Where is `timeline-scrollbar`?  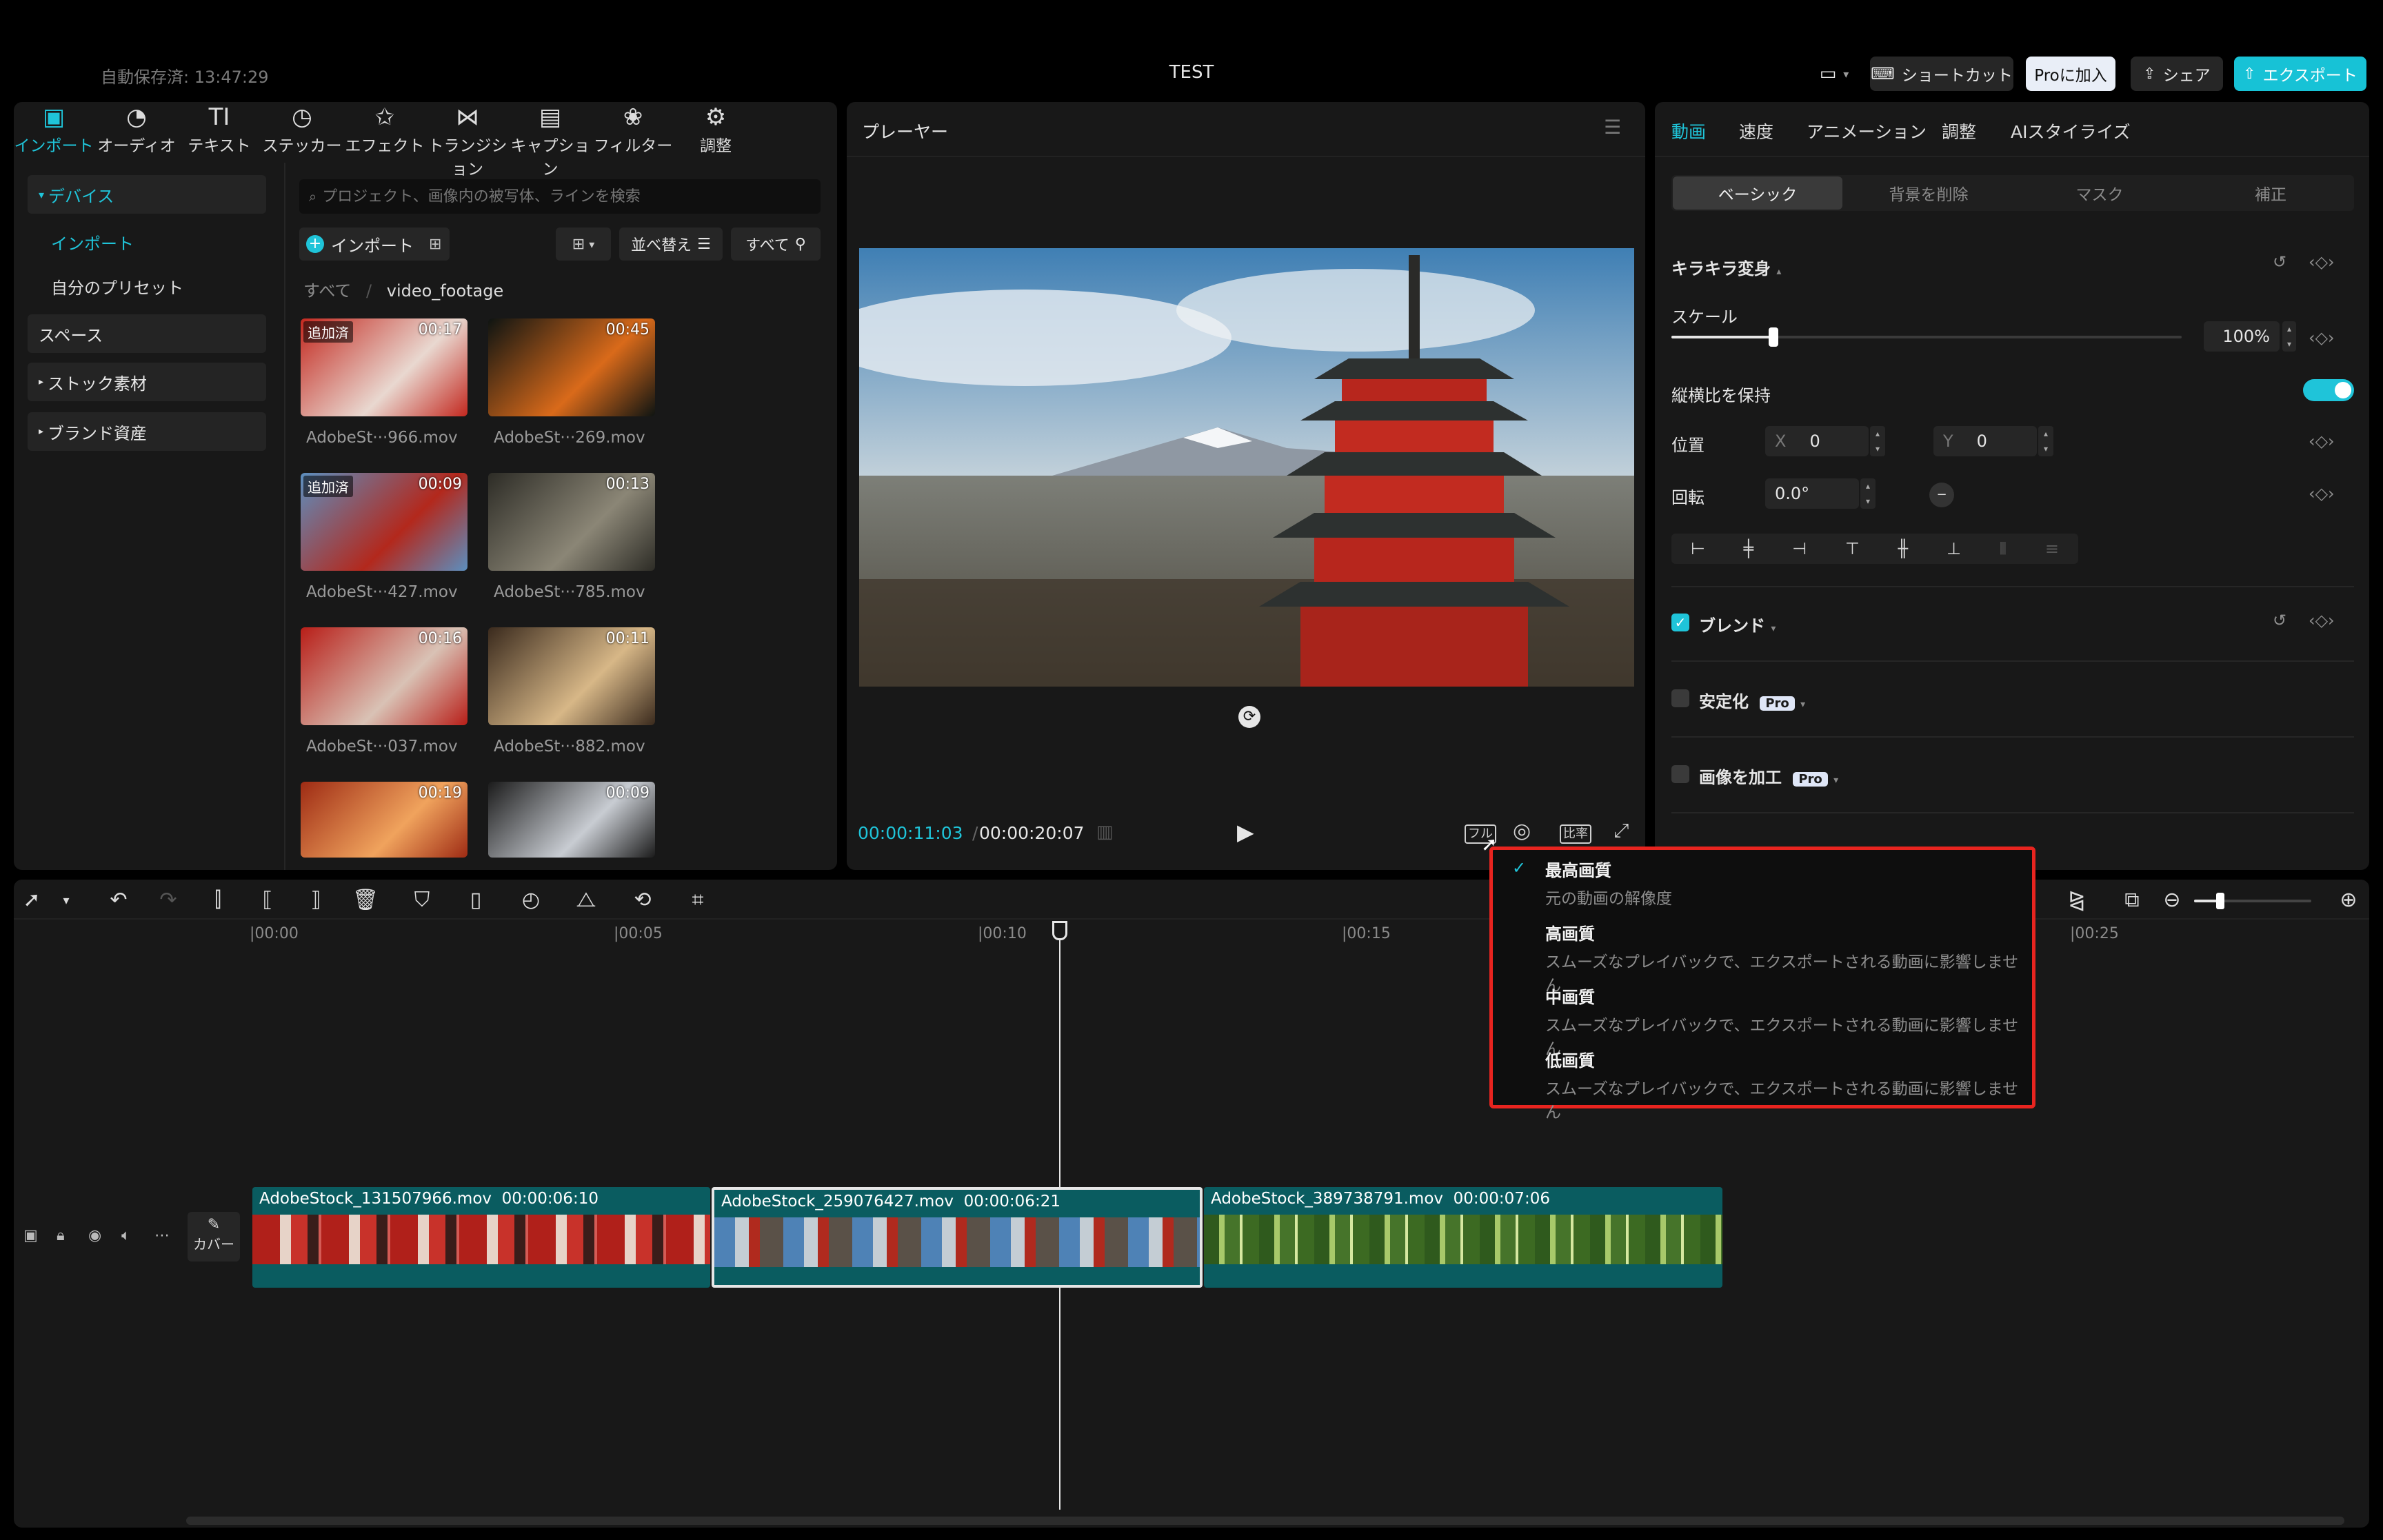 timeline-scrollbar is located at coordinates (1265, 1521).